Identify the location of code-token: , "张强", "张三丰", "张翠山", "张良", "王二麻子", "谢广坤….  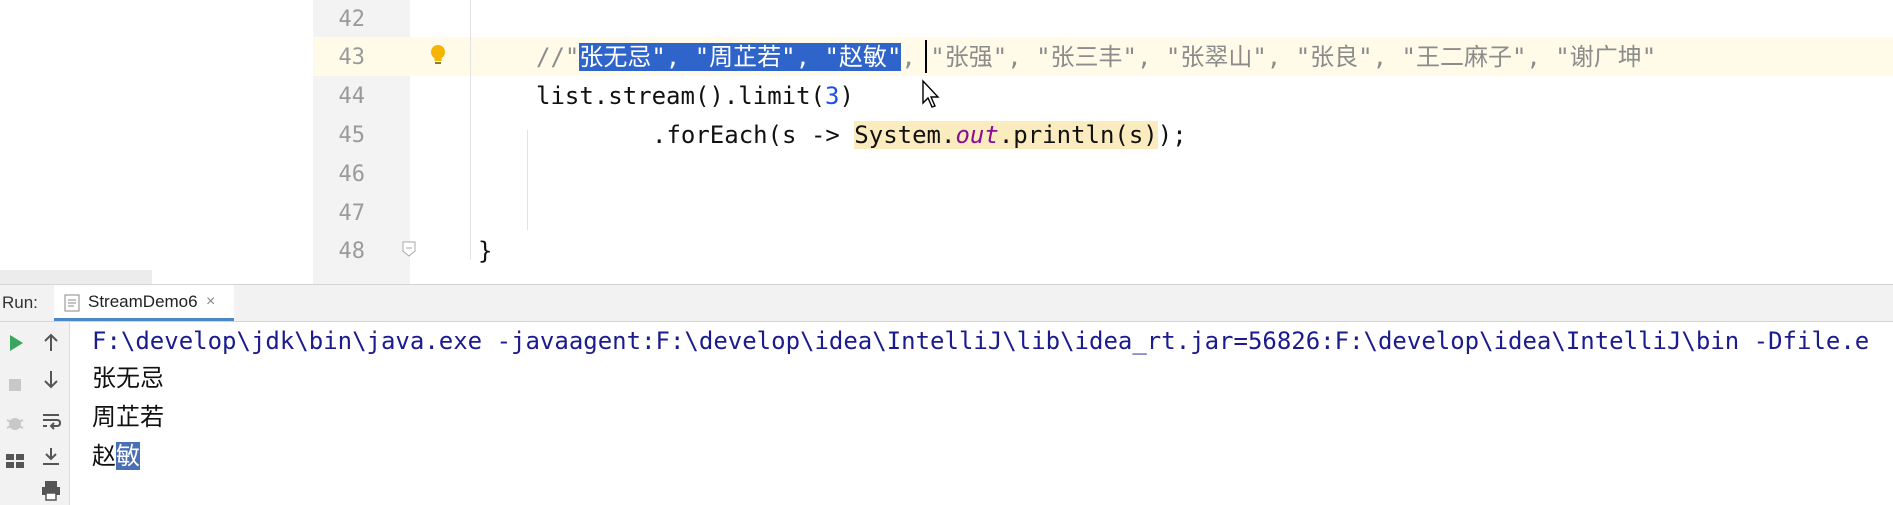
(1279, 57).